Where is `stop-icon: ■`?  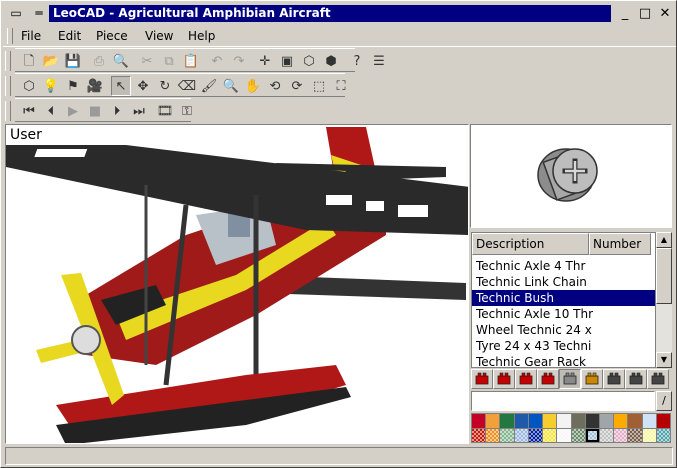
stop-icon: ■ is located at coordinates (95, 111).